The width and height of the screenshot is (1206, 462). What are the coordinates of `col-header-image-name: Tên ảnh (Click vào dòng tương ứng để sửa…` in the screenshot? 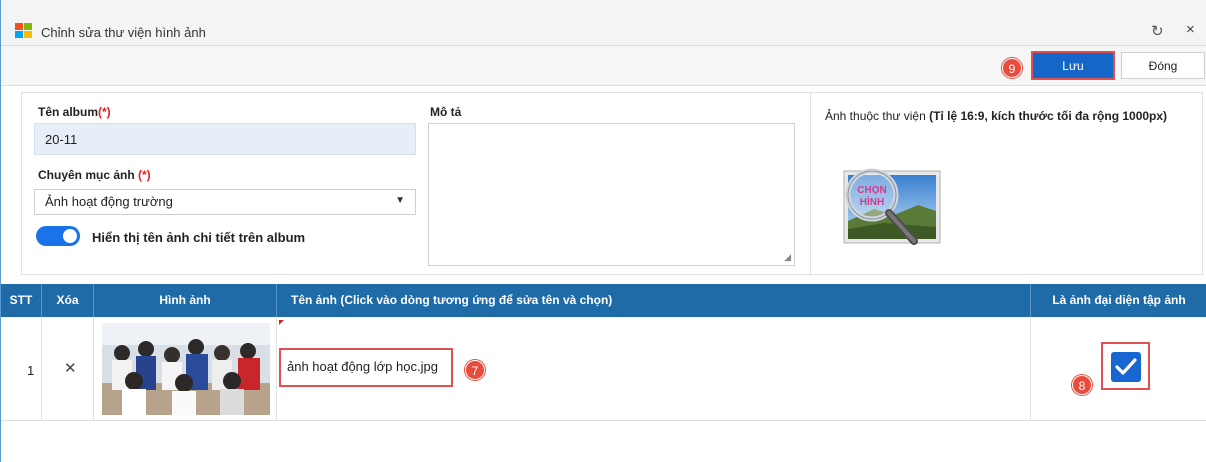 It's located at (654, 300).